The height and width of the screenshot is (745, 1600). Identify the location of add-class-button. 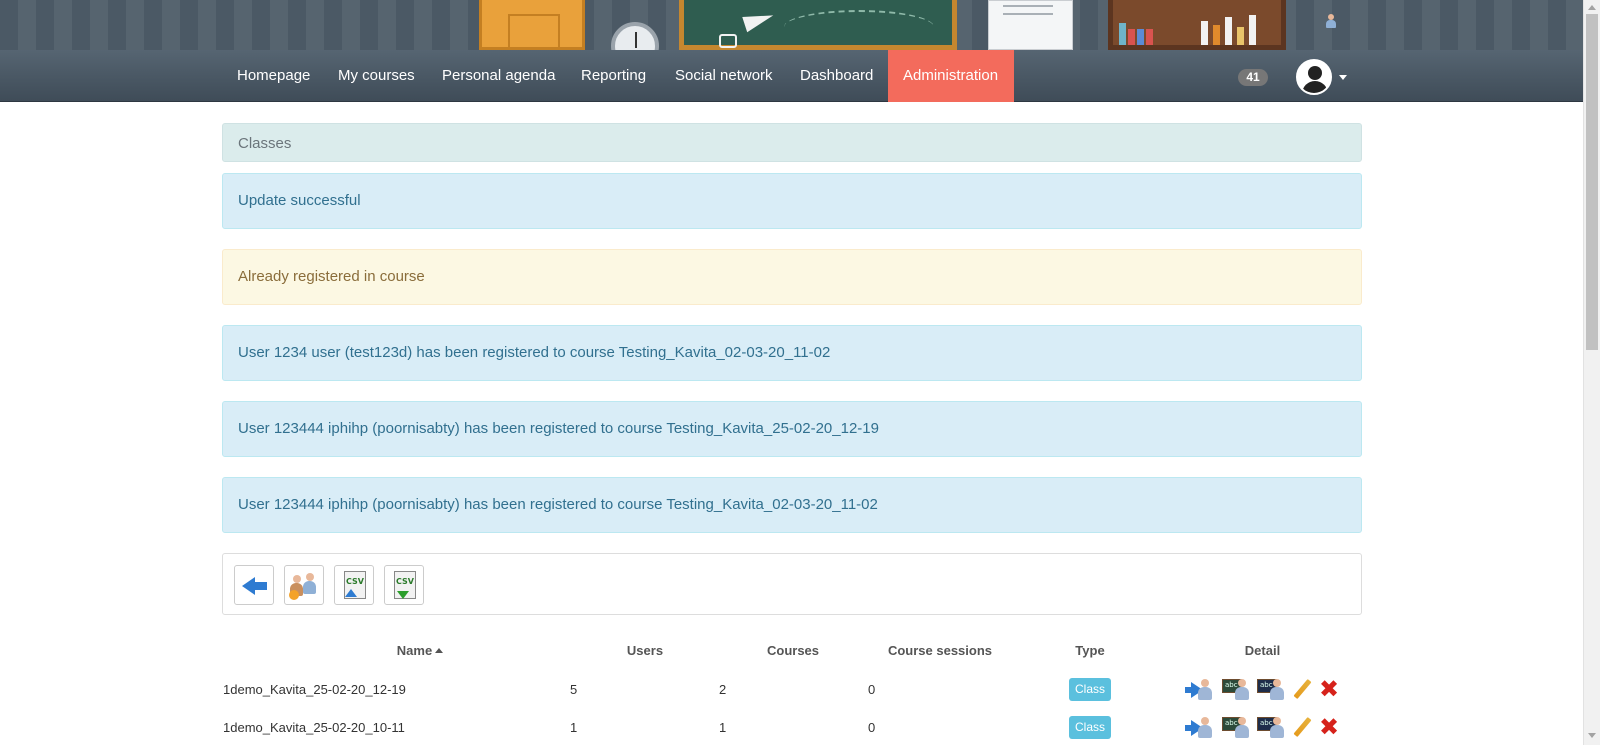
(304, 585).